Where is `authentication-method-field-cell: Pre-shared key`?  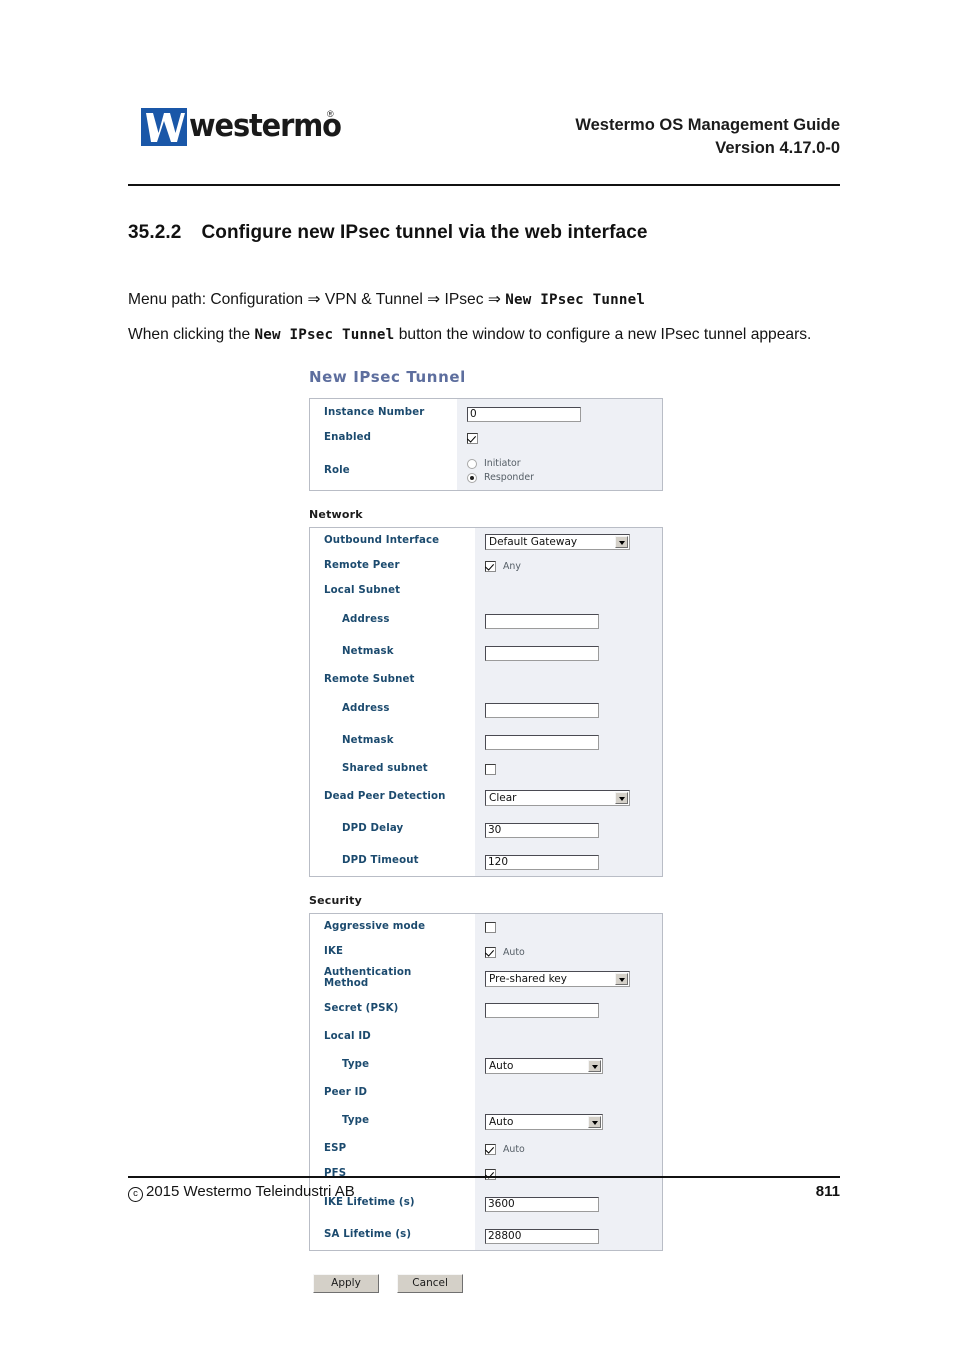 authentication-method-field-cell: Pre-shared key is located at coordinates (568, 978).